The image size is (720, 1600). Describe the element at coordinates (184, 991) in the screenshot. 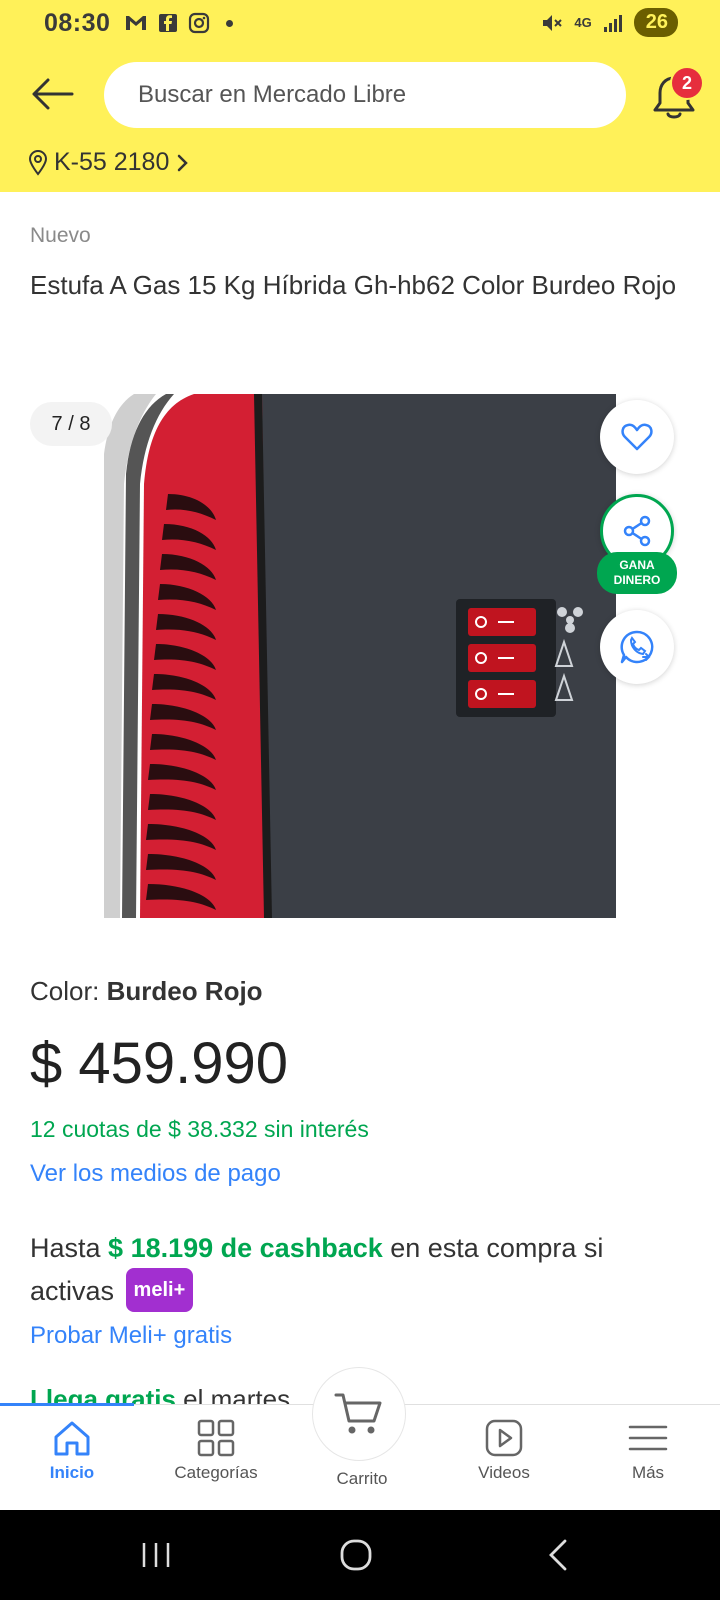

I see `color-value: Burdeo Rojo` at that location.